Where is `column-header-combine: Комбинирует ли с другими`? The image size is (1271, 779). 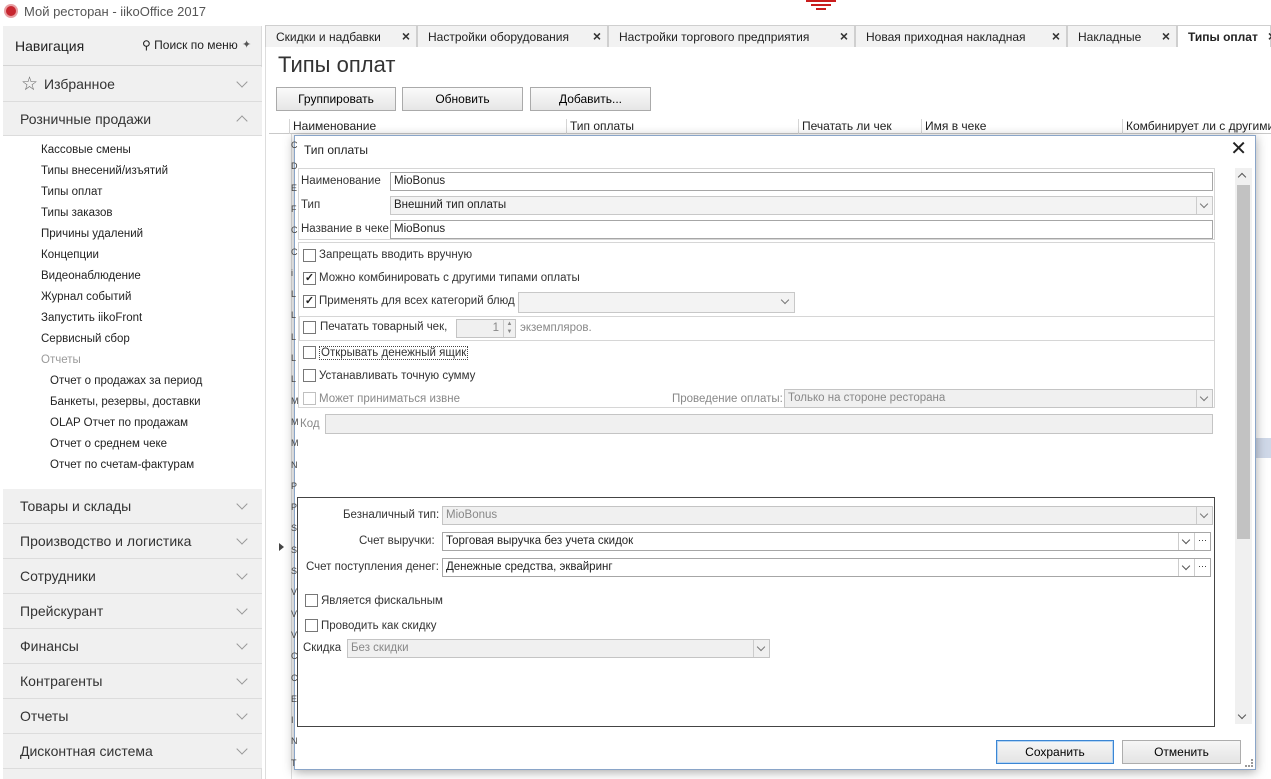 column-header-combine: Комбинирует ли с другими is located at coordinates (1196, 126).